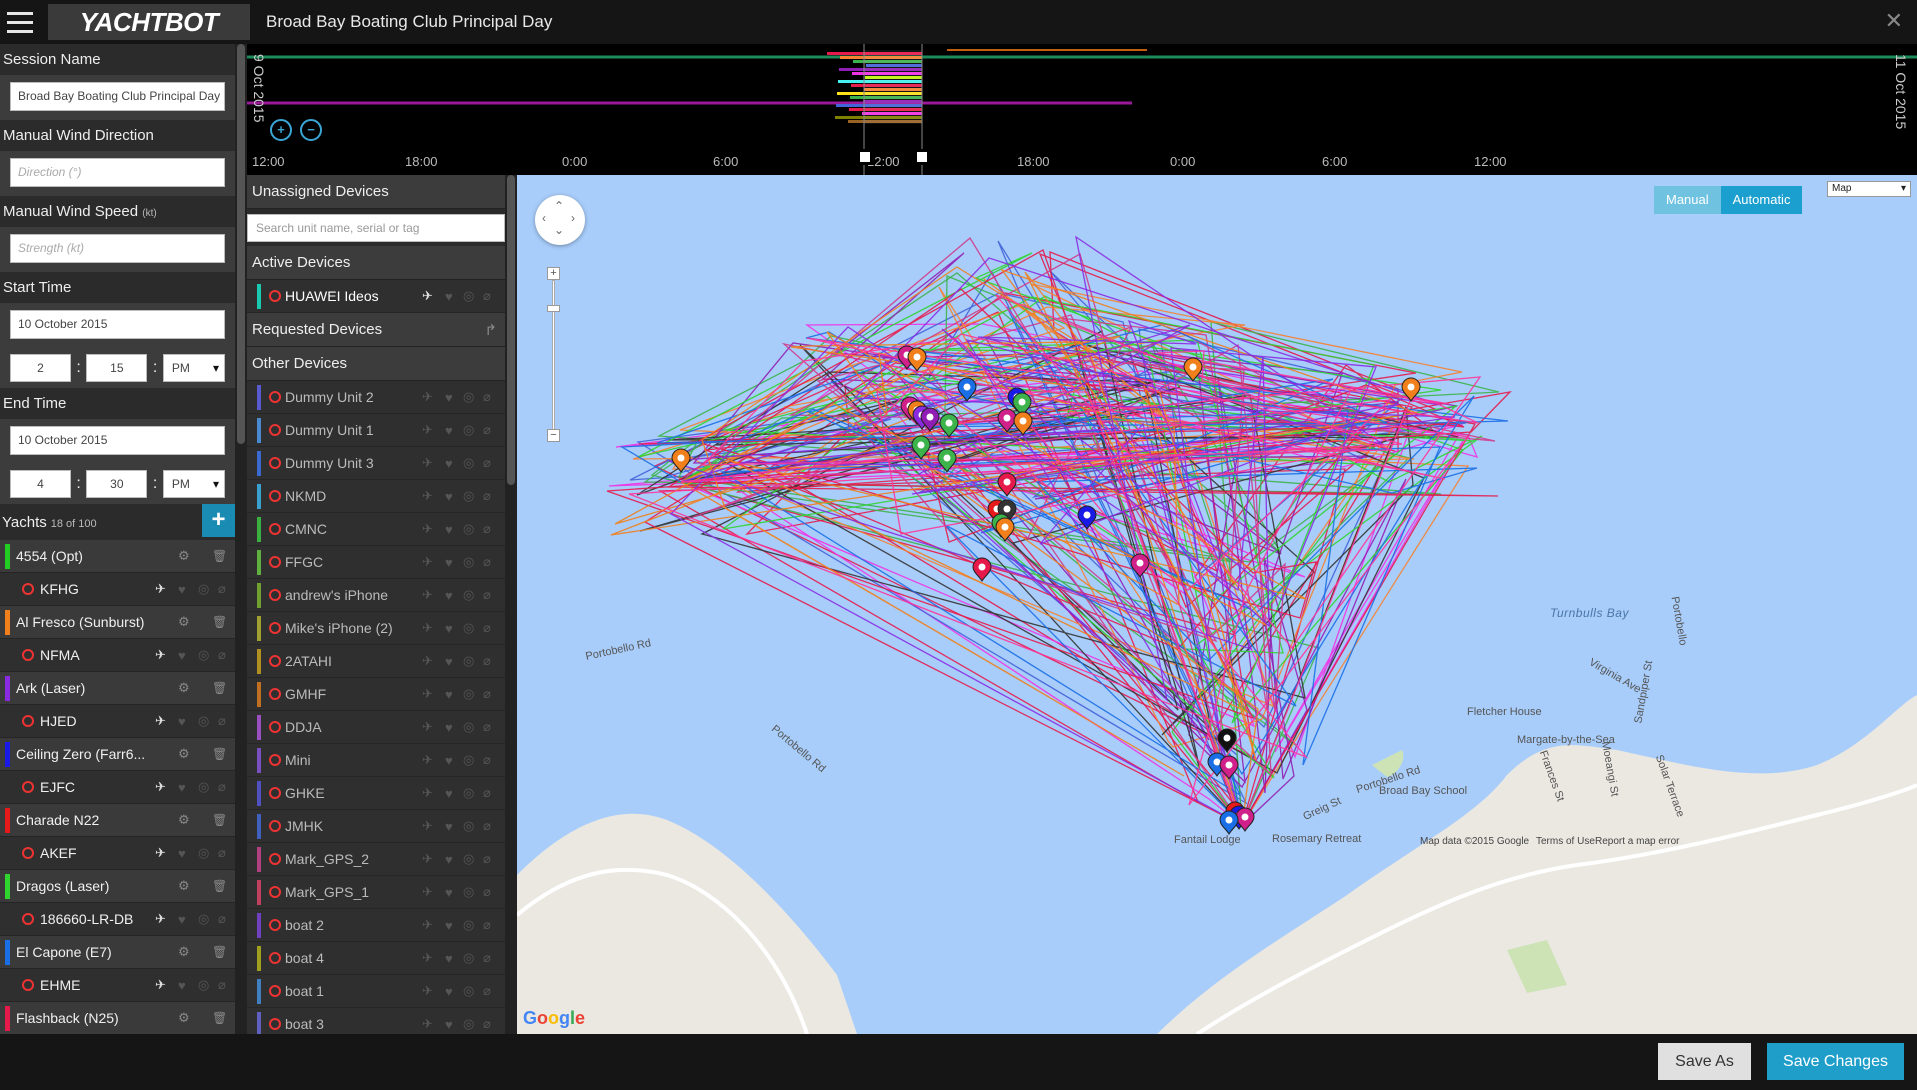 The height and width of the screenshot is (1090, 1917). What do you see at coordinates (117, 248) in the screenshot?
I see `wind-speed-input: Strength (kt)` at bounding box center [117, 248].